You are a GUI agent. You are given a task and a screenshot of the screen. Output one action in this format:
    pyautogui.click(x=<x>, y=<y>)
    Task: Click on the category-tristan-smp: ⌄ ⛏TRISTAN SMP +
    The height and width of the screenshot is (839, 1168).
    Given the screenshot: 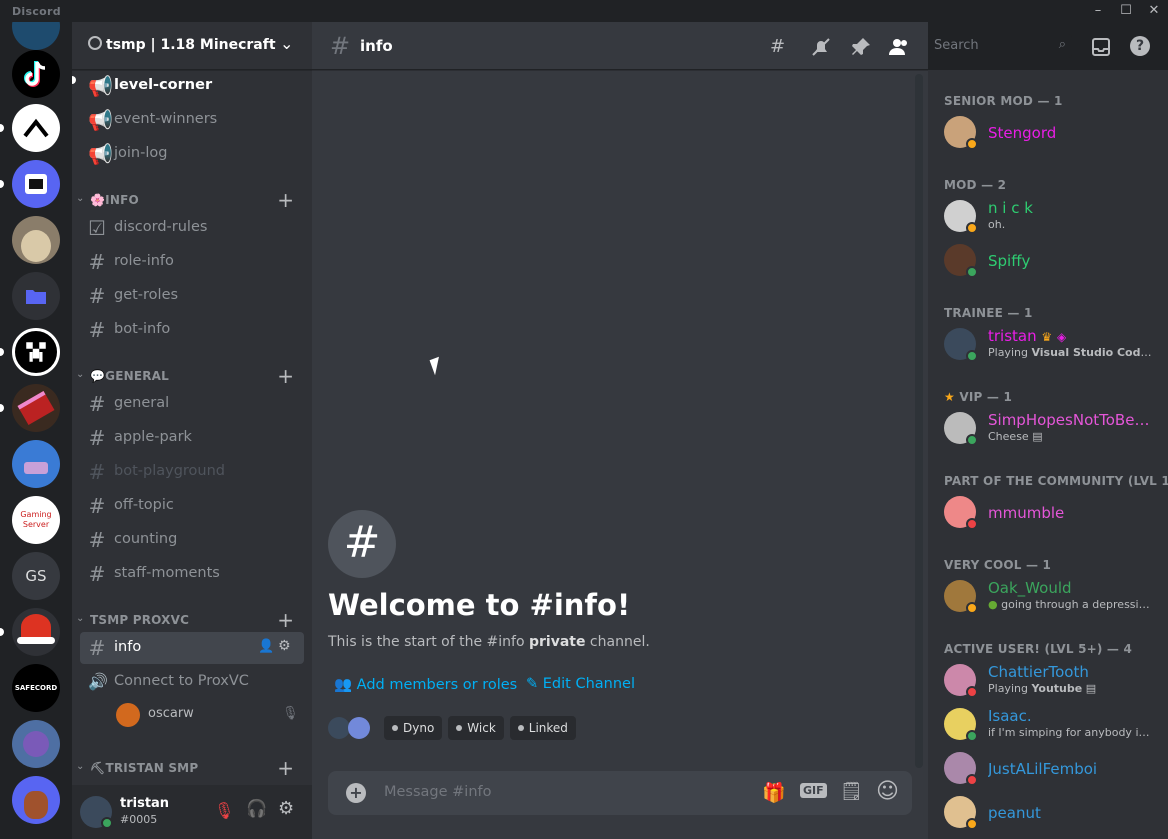 What is the action you would take?
    pyautogui.click(x=192, y=768)
    